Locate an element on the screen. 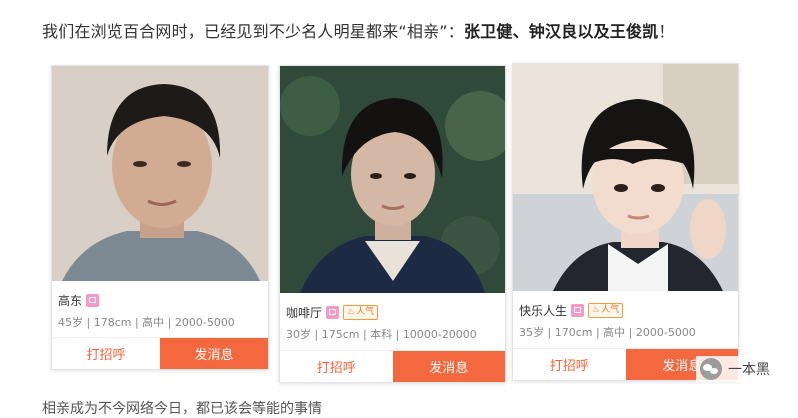 This screenshot has height=418, width=798. wechat-icon is located at coordinates (711, 369).